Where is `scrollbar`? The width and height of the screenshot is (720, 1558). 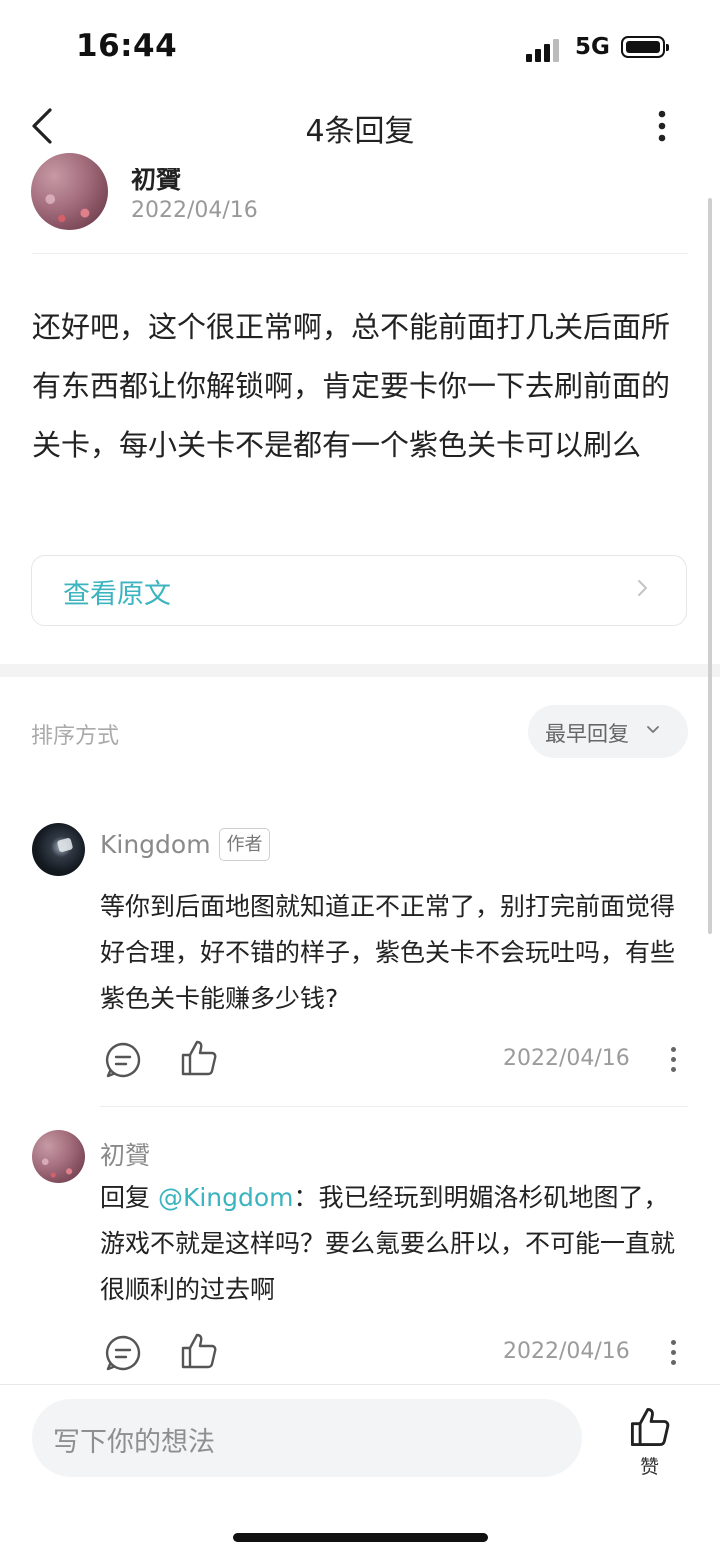
scrollbar is located at coordinates (710, 566).